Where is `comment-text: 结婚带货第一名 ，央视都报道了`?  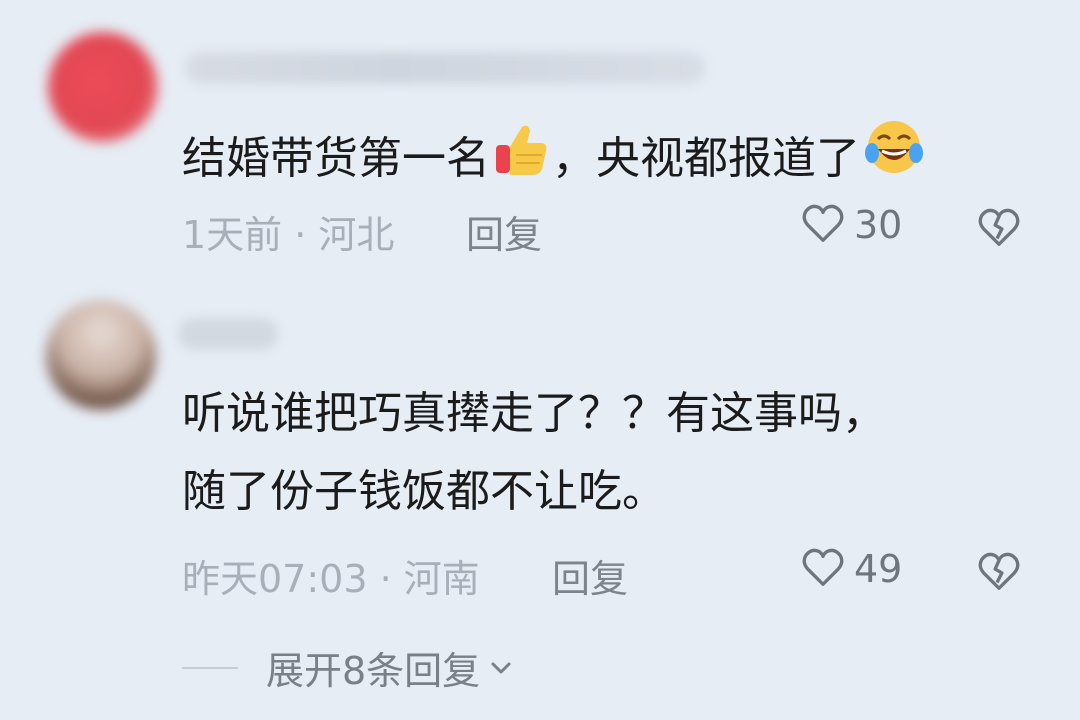 comment-text: 结婚带货第一名 ，央视都报道了 is located at coordinates (555, 157).